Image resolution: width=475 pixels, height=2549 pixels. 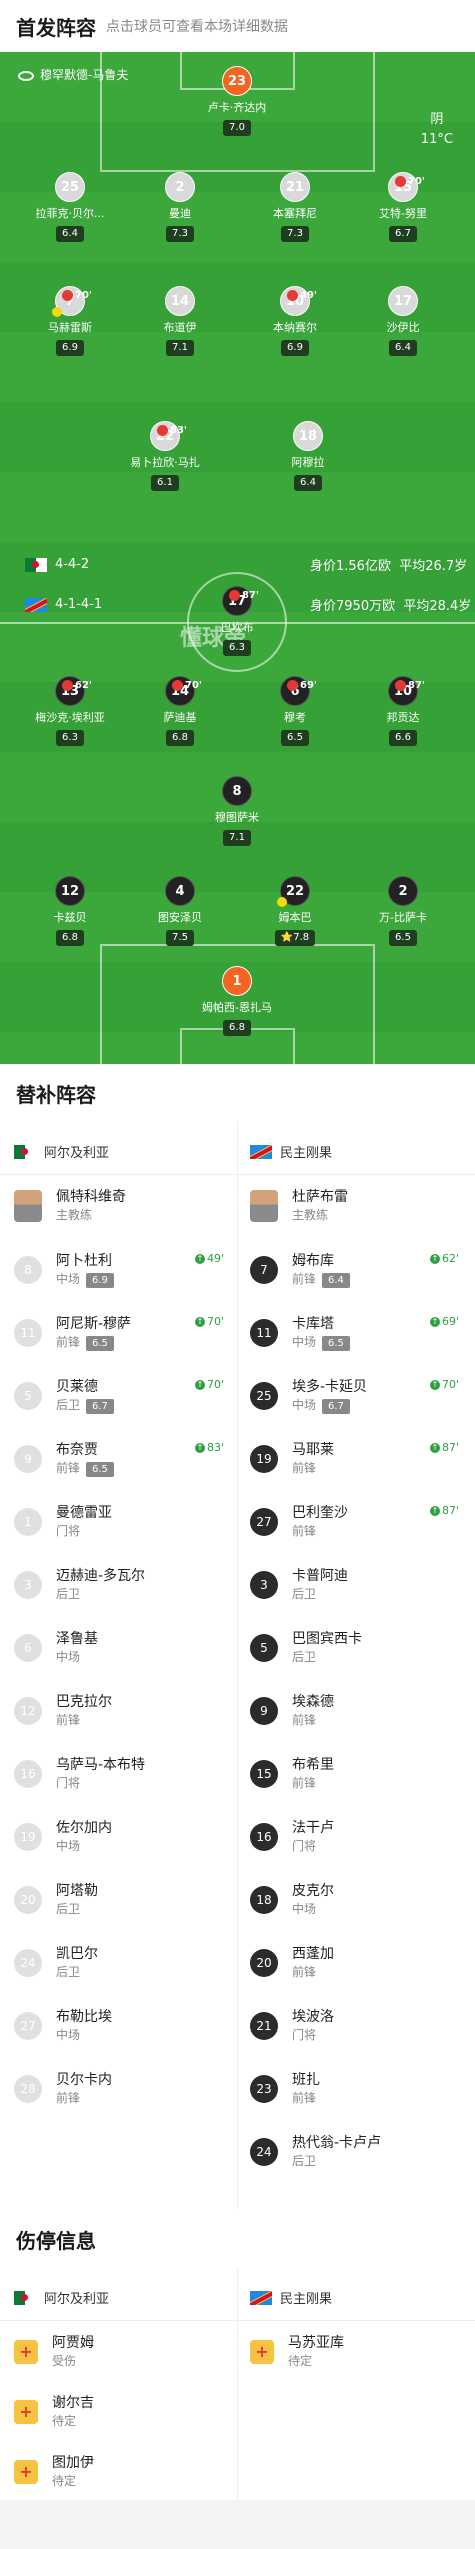 I want to click on away-player: 2 万-比萨卡 6.5, so click(x=403, y=911).